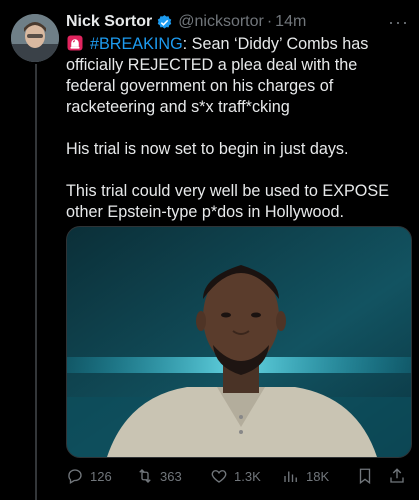  What do you see at coordinates (165, 21) in the screenshot?
I see `verified-badge-icon` at bounding box center [165, 21].